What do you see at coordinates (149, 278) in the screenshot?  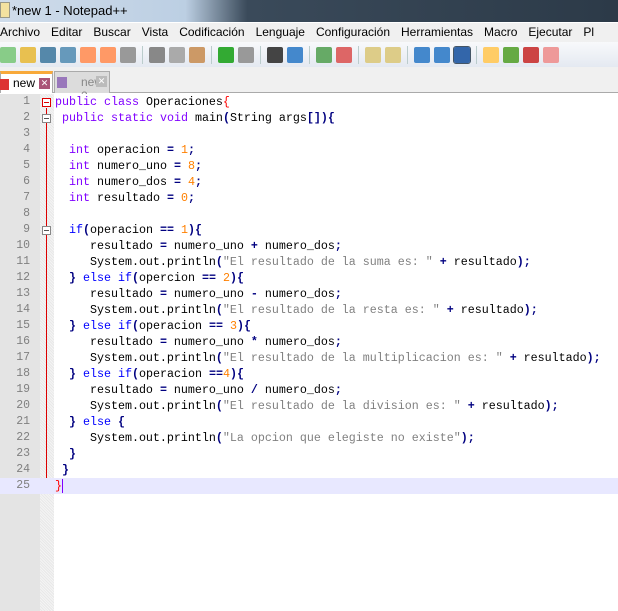 I see `code-text: } else if(opercion == 2){` at bounding box center [149, 278].